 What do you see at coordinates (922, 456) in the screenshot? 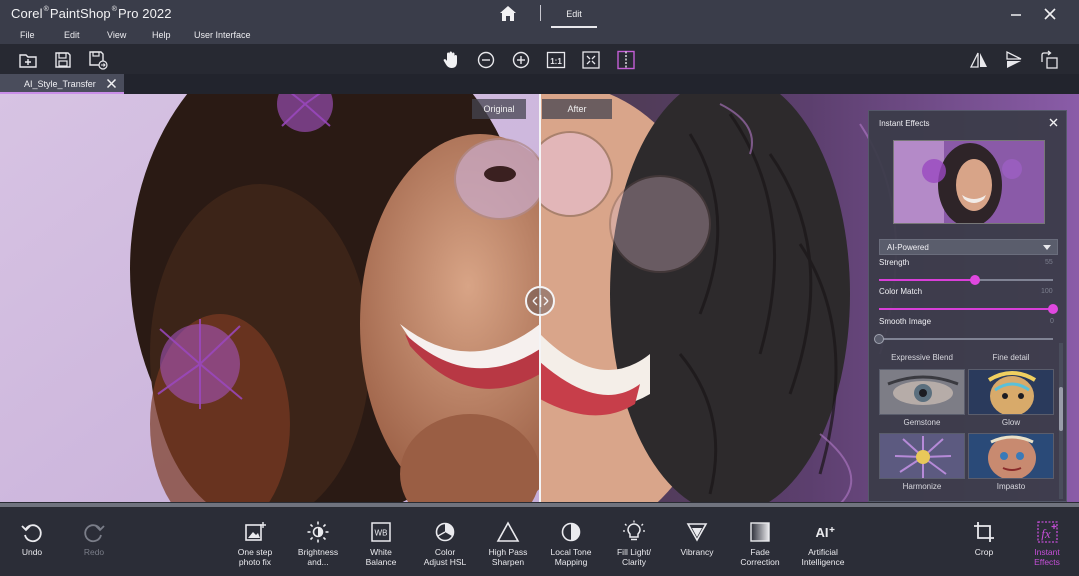
I see `preset-harmonize` at bounding box center [922, 456].